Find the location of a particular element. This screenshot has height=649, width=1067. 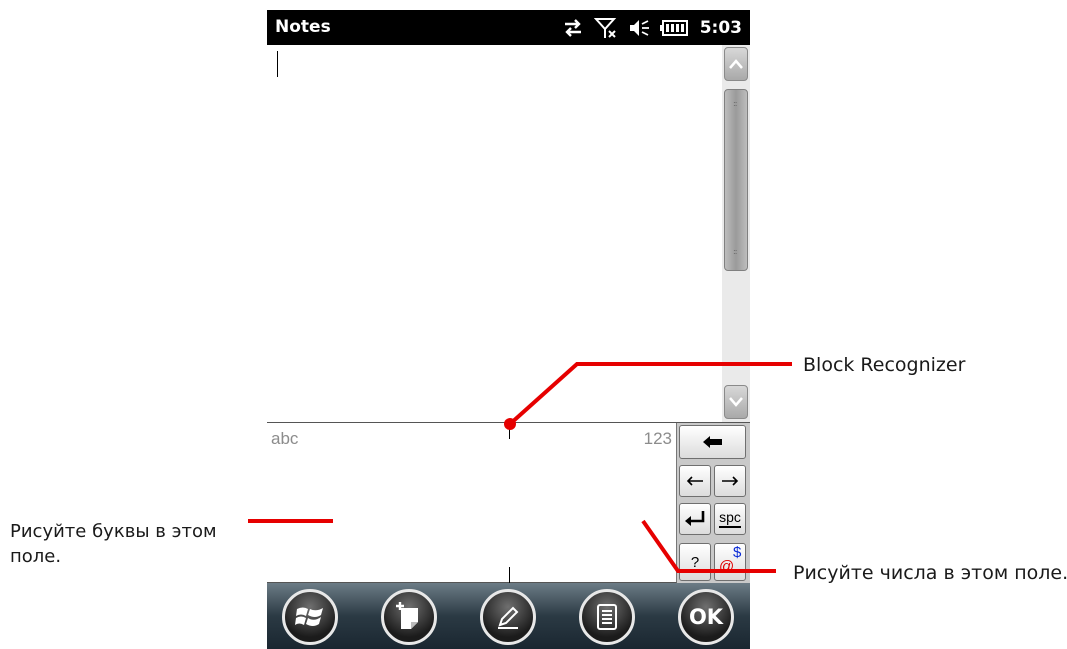

ok-button-label: OK is located at coordinates (706, 617).